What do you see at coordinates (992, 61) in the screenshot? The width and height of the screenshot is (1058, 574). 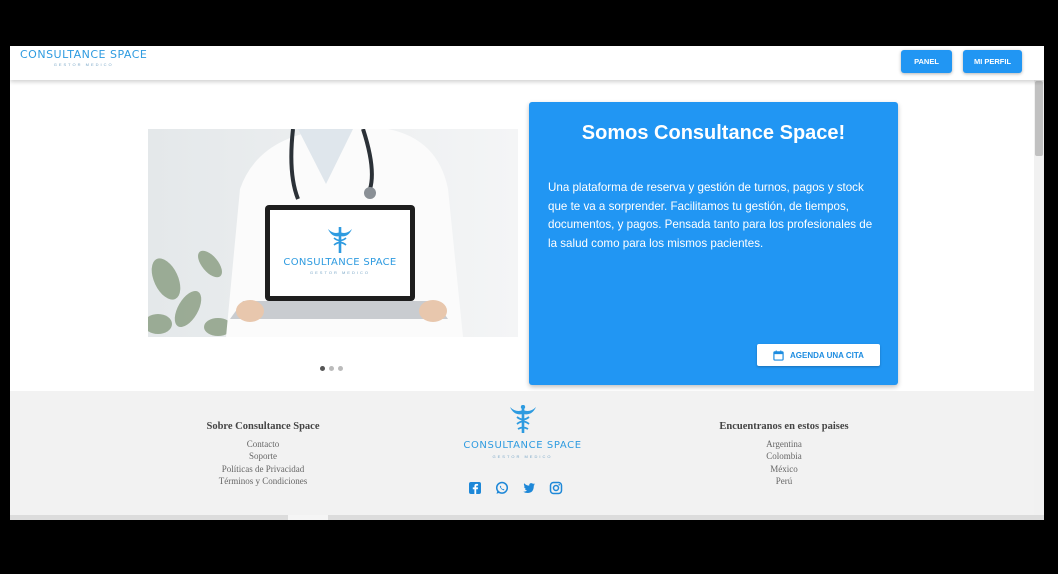 I see `my-profile-button: MI PERFIL` at bounding box center [992, 61].